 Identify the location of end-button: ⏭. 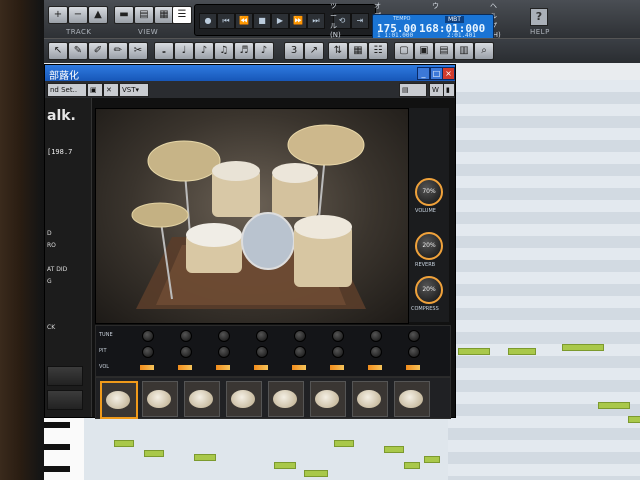
(316, 21).